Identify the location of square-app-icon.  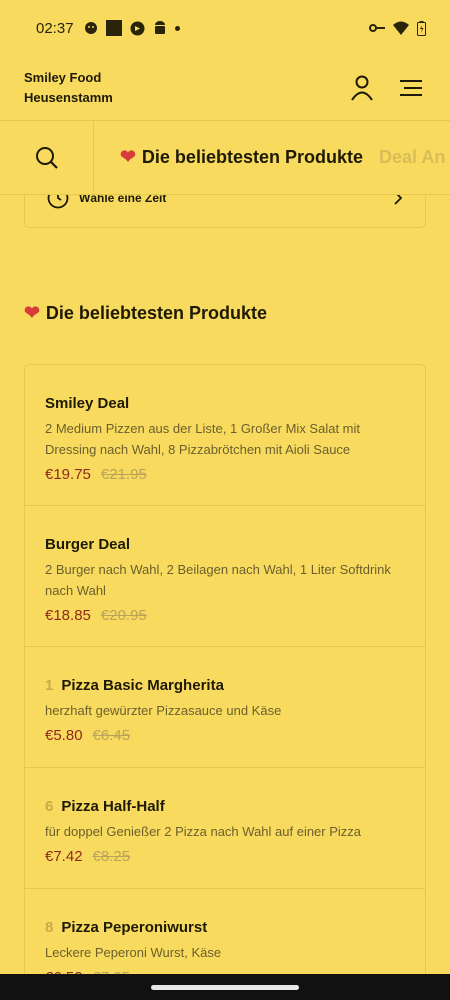
(113, 28).